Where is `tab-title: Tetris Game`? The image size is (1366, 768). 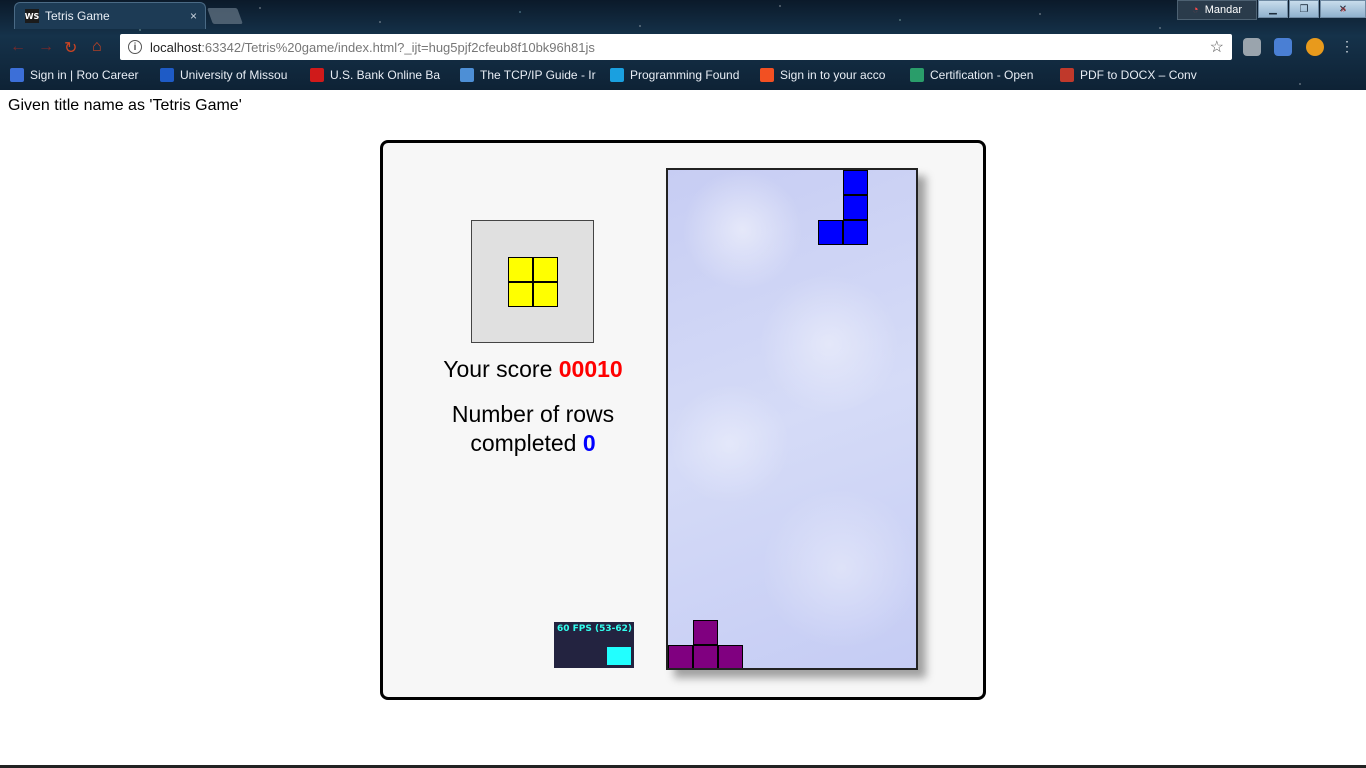 tab-title: Tetris Game is located at coordinates (77, 16).